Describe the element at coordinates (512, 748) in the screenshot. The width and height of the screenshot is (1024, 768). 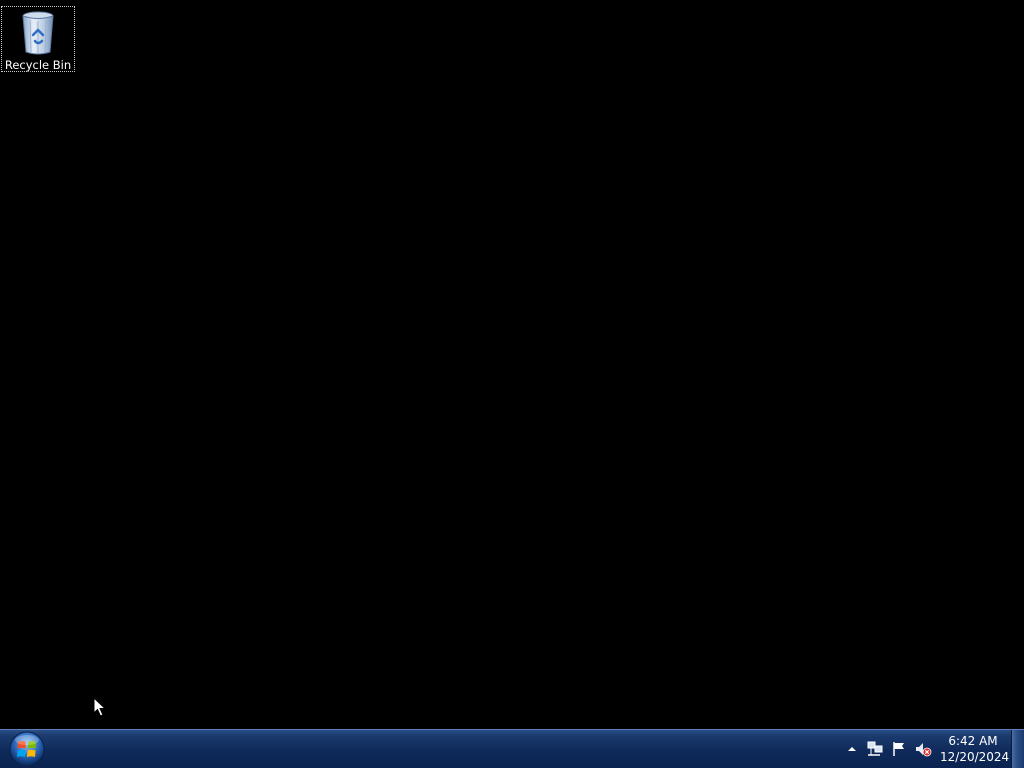
I see `taskbar: 6:42 AM 12/20/2024` at that location.